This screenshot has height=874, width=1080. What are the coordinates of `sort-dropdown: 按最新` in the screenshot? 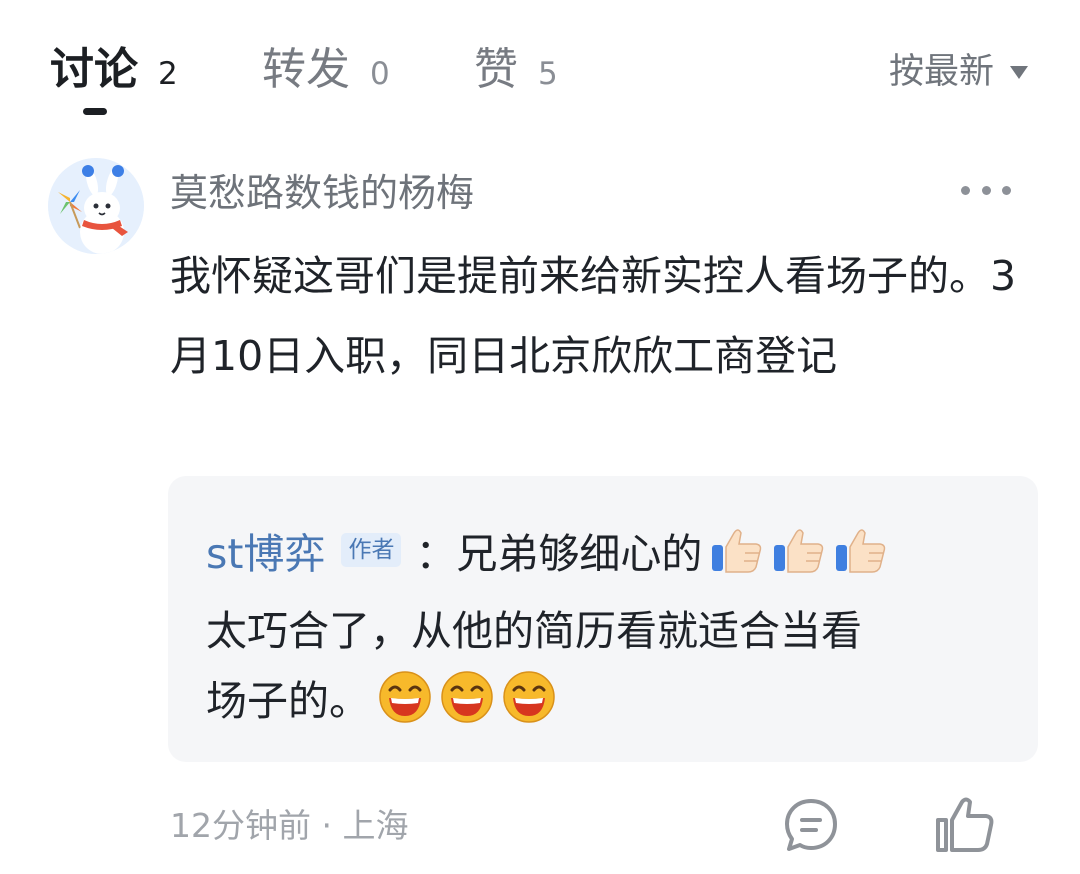 It's located at (958, 72).